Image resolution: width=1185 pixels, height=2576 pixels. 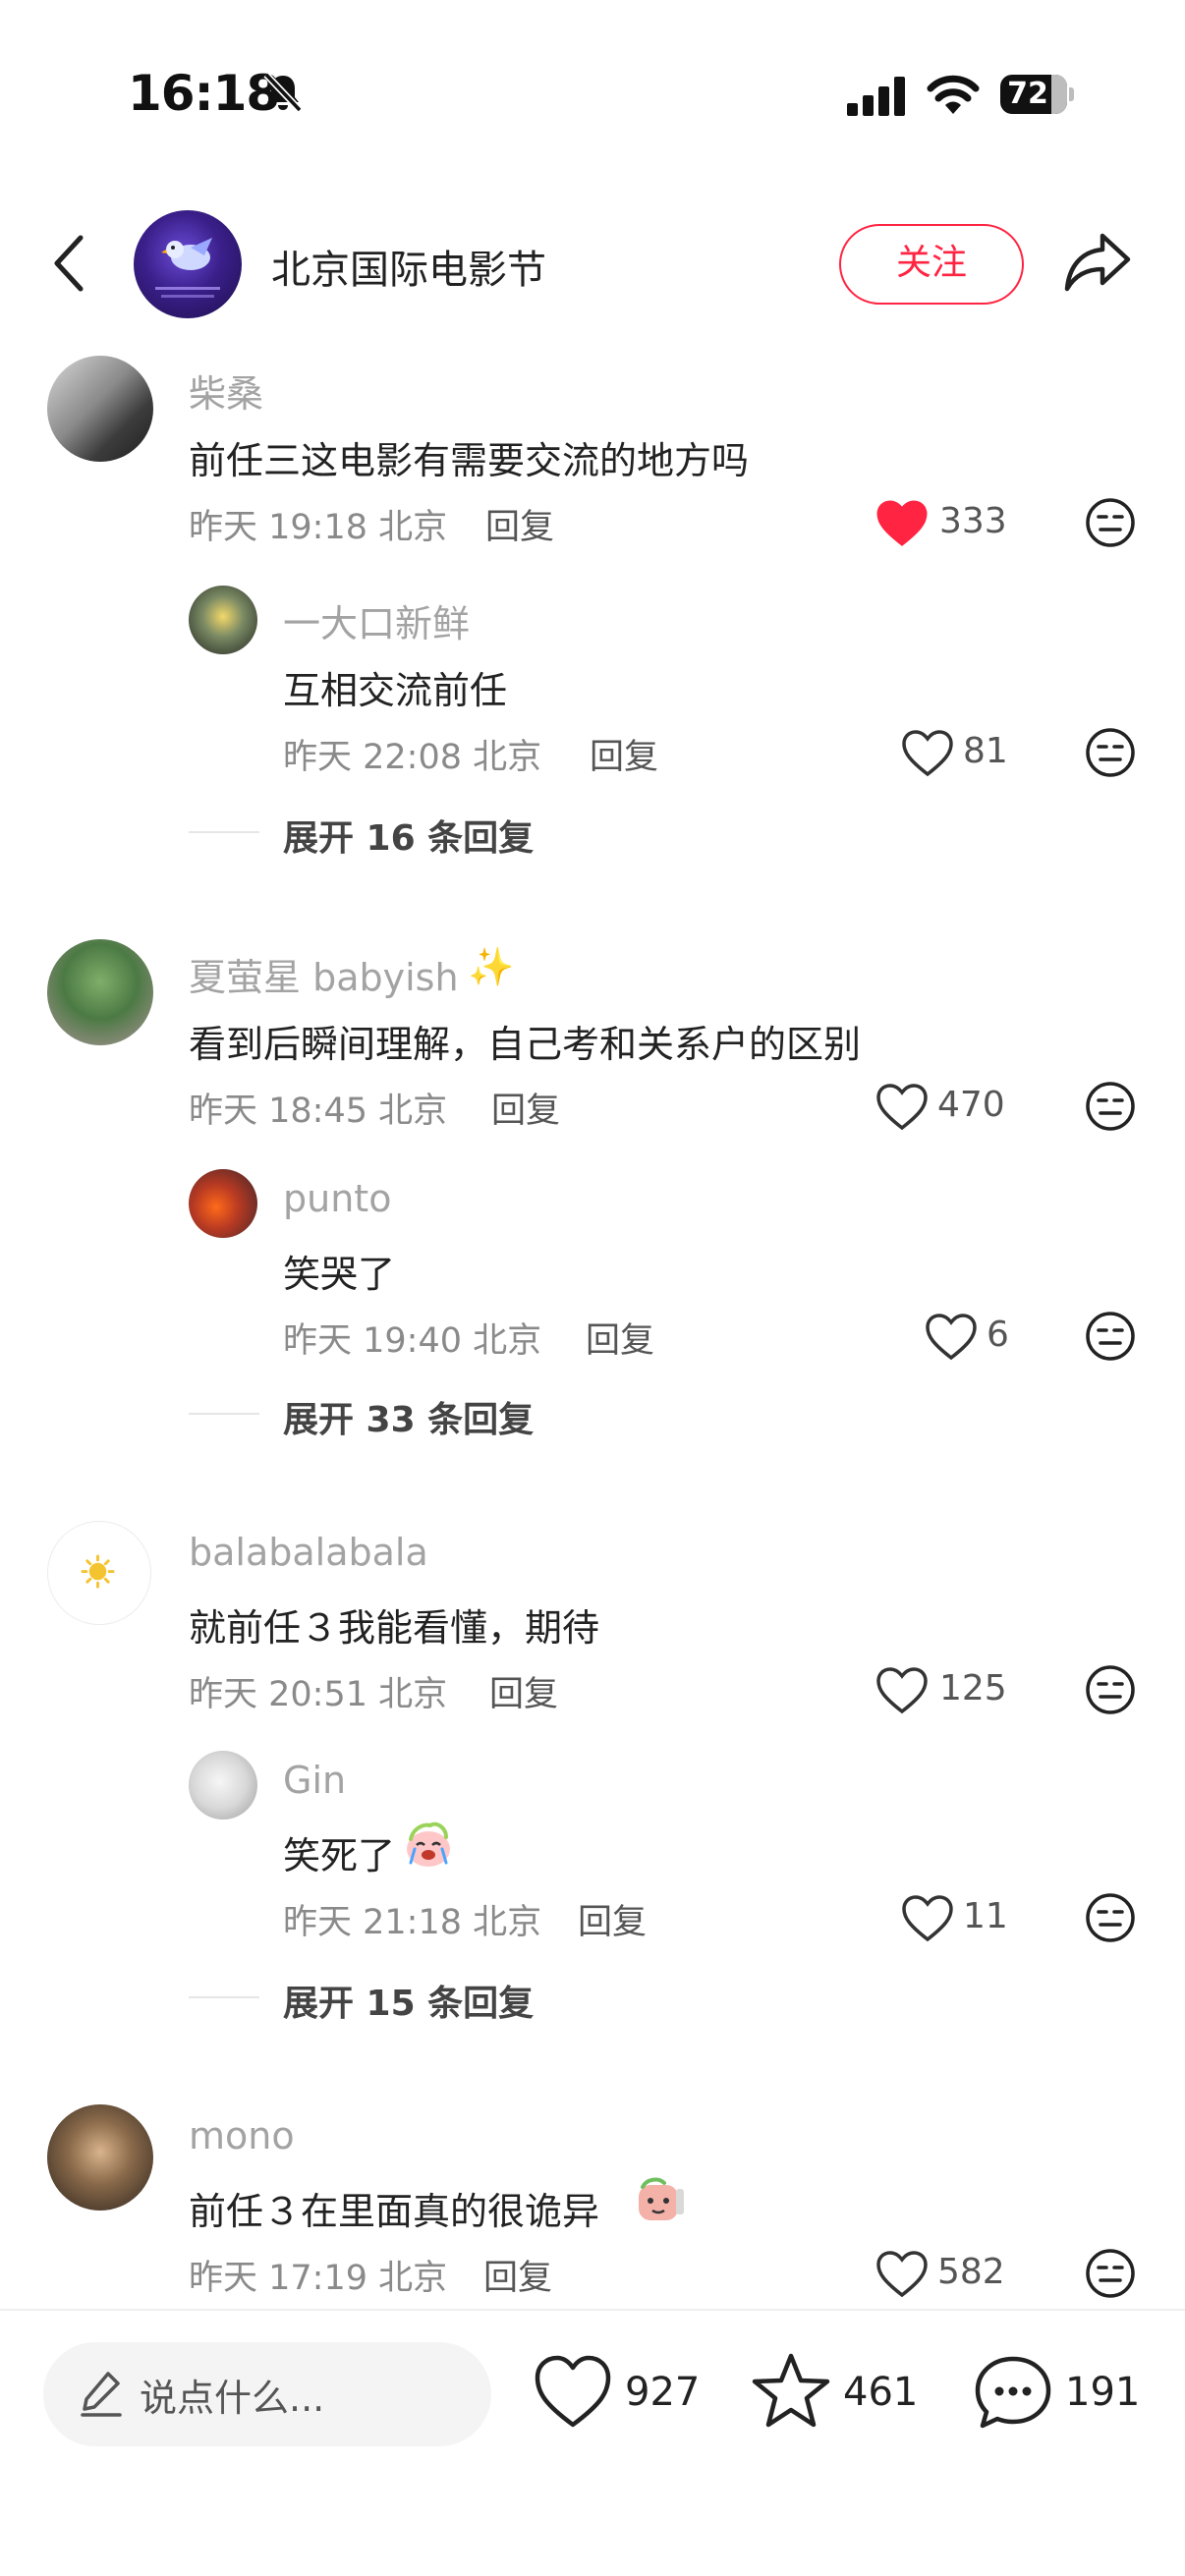 What do you see at coordinates (102, 2394) in the screenshot?
I see `pencil-icon` at bounding box center [102, 2394].